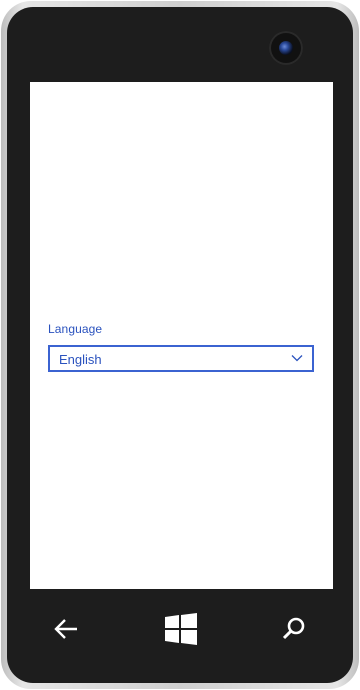 Image resolution: width=360 pixels, height=690 pixels. I want to click on back-button, so click(66, 629).